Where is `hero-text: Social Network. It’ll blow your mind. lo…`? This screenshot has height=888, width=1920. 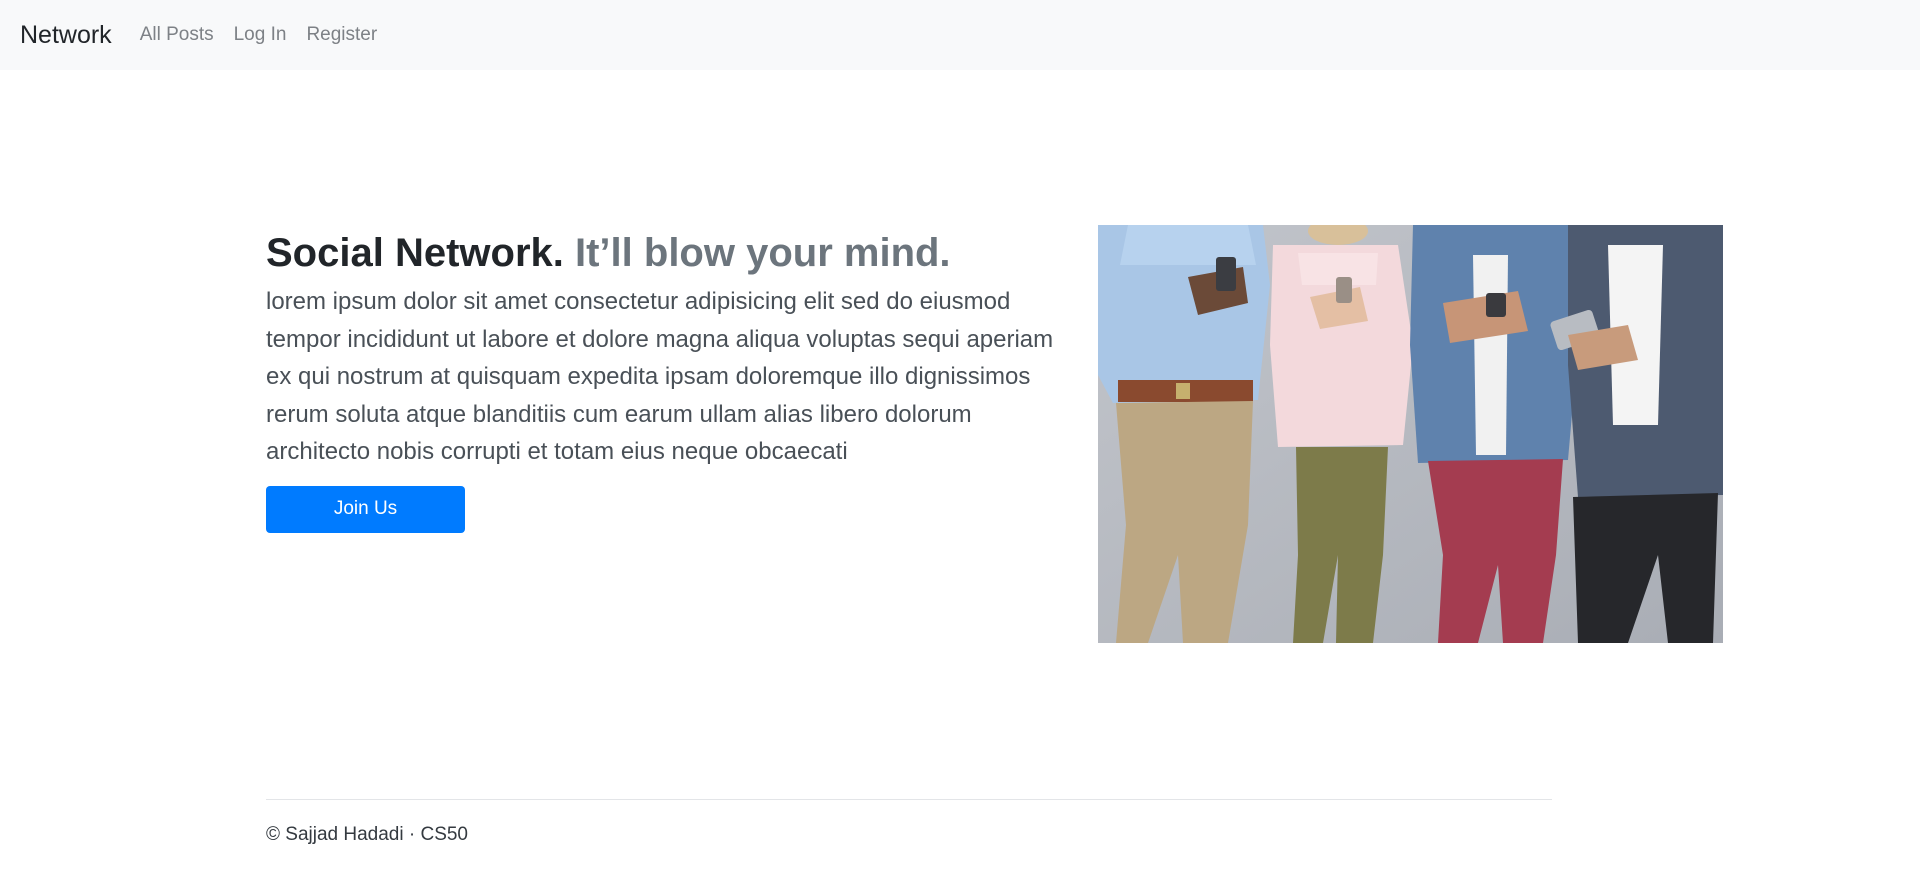
hero-text: Social Network. It’ll blow your mind. lo… is located at coordinates (666, 379).